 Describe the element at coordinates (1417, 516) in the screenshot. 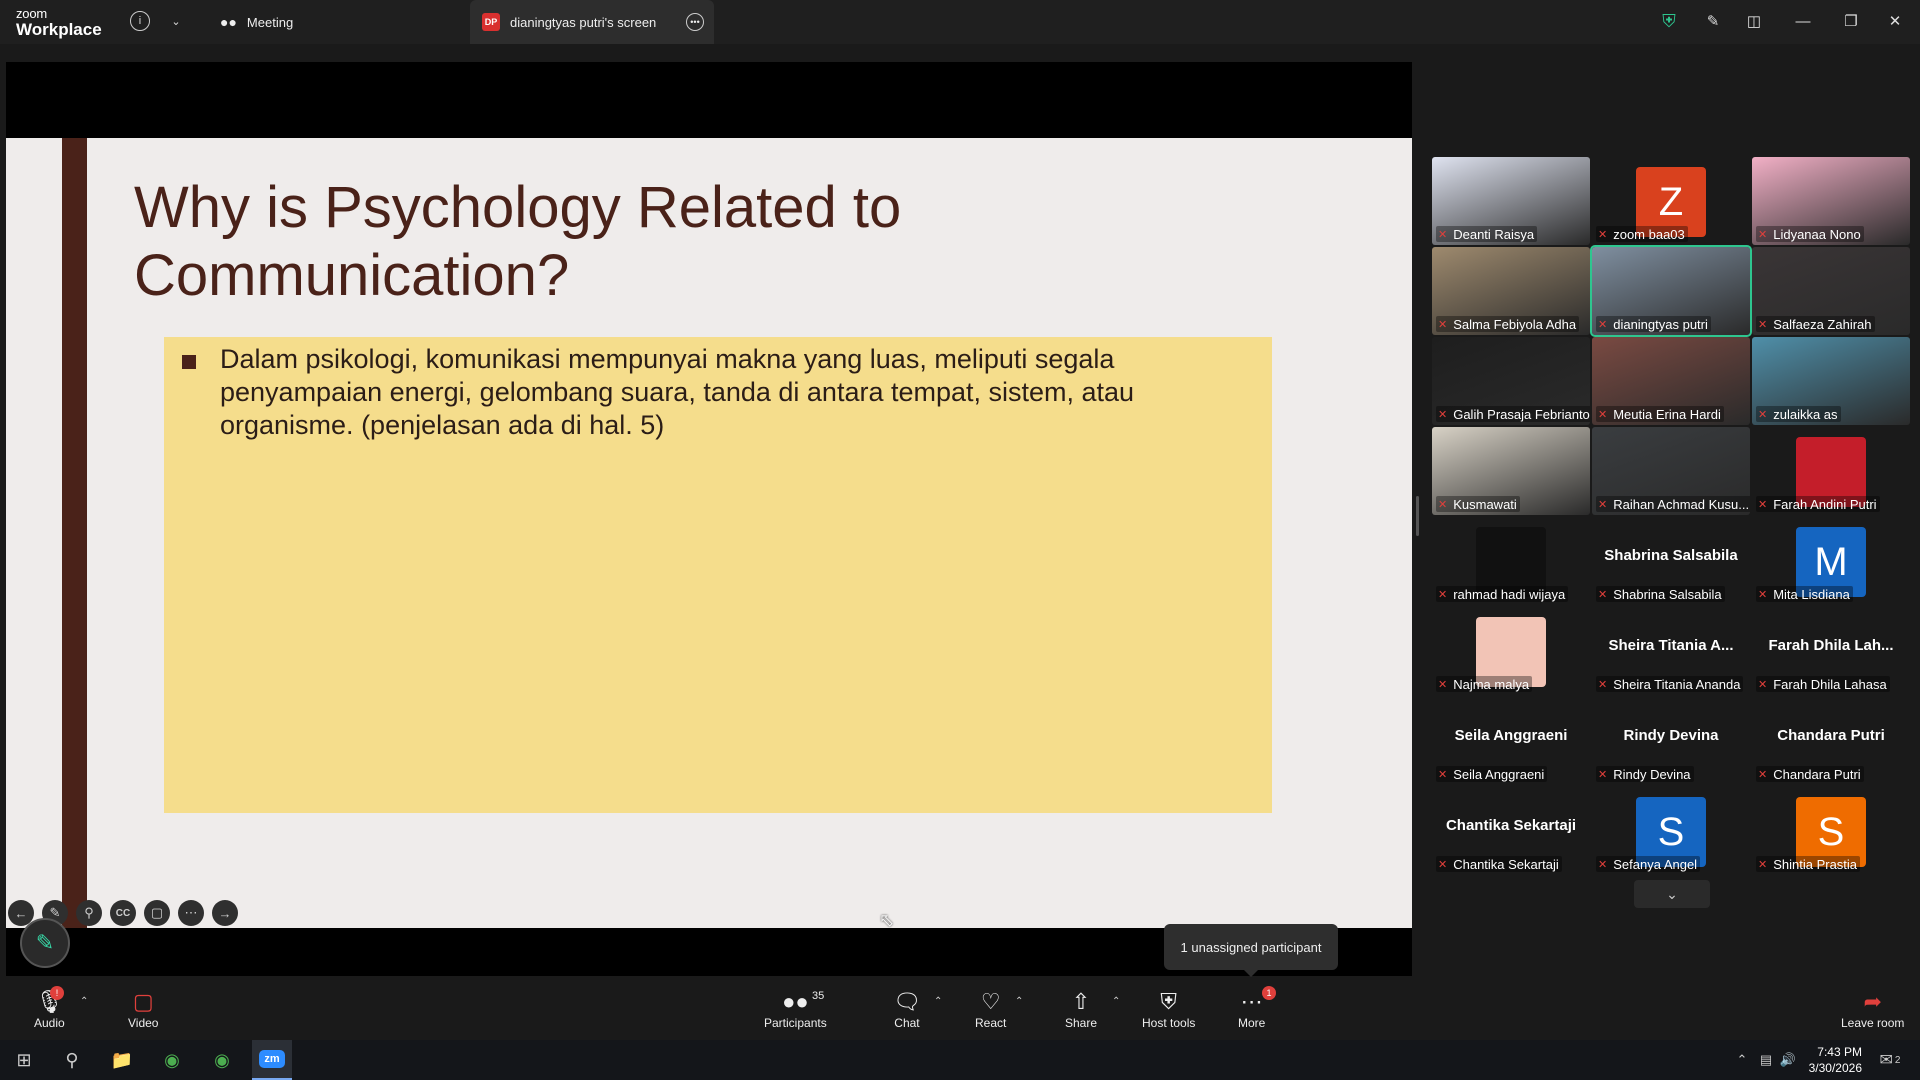

I see `panel-resize-handle` at that location.